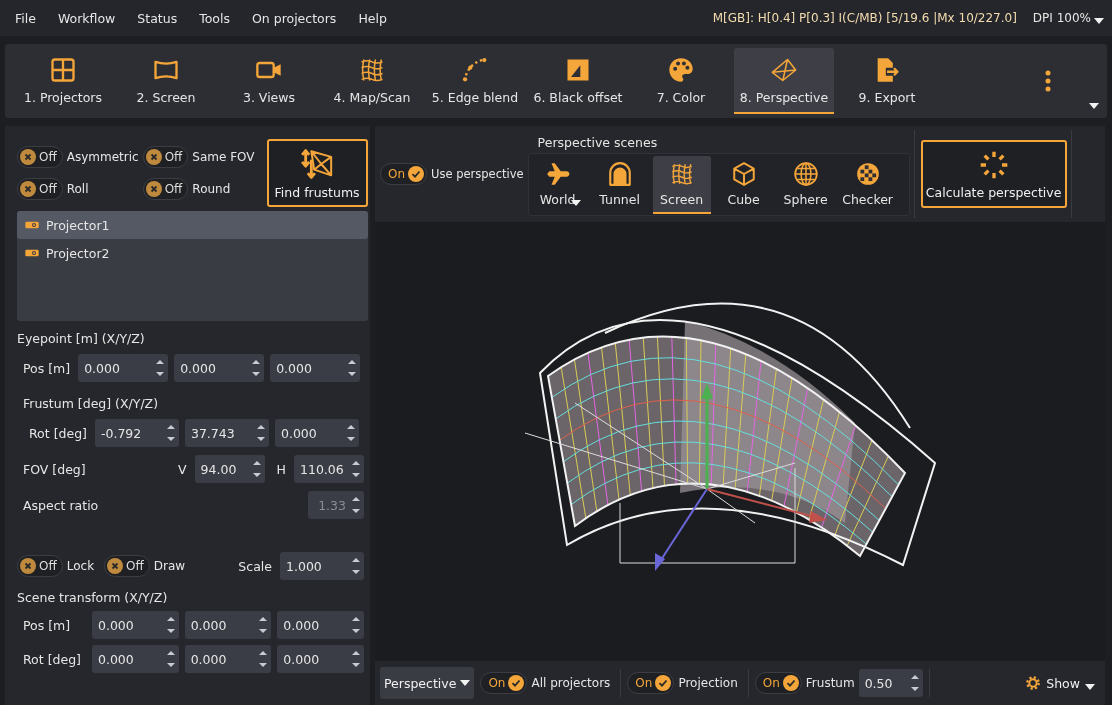 The width and height of the screenshot is (1112, 705). I want to click on option-label: Round, so click(211, 189).